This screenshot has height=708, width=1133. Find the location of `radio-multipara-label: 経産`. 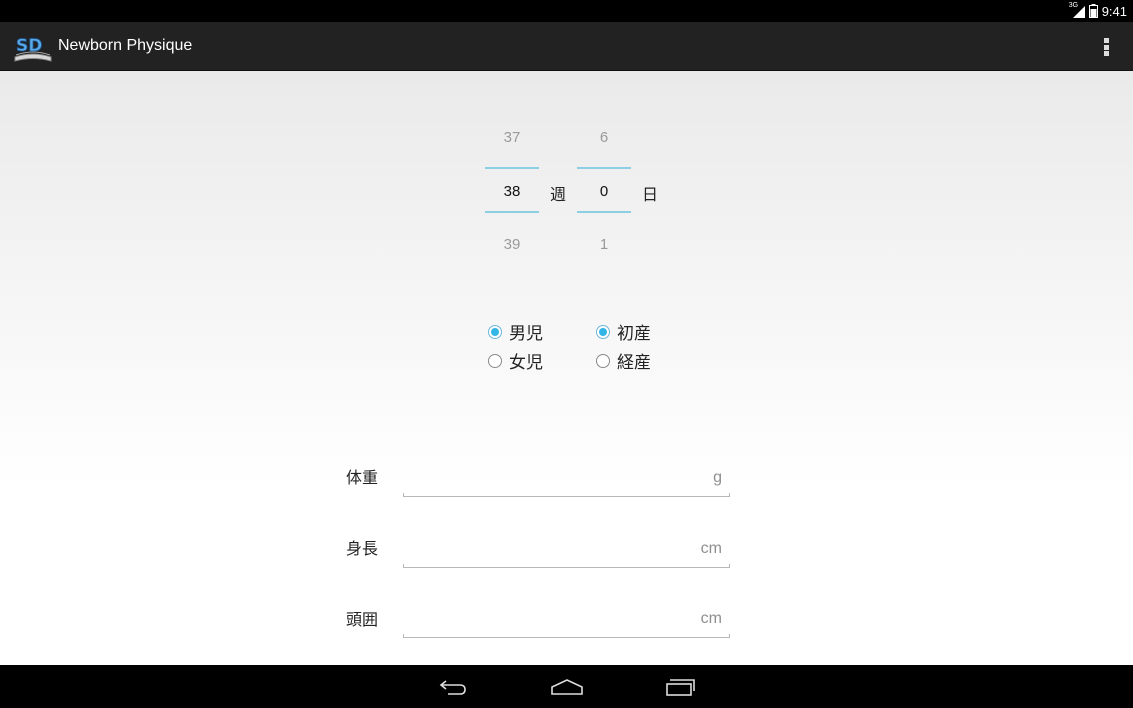

radio-multipara-label: 経産 is located at coordinates (634, 363).